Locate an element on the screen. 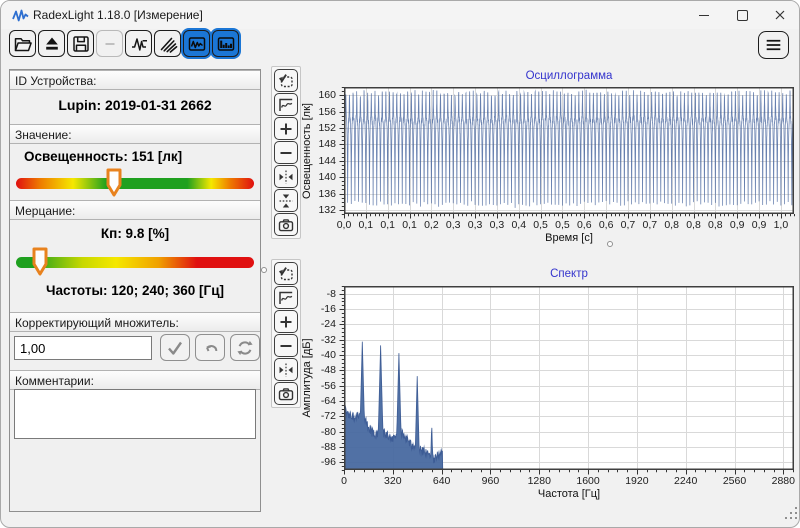  rays-button is located at coordinates (167, 43).